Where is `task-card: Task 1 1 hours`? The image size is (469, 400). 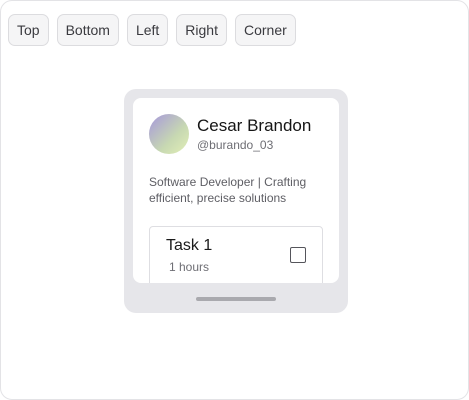 task-card: Task 1 1 hours is located at coordinates (236, 254).